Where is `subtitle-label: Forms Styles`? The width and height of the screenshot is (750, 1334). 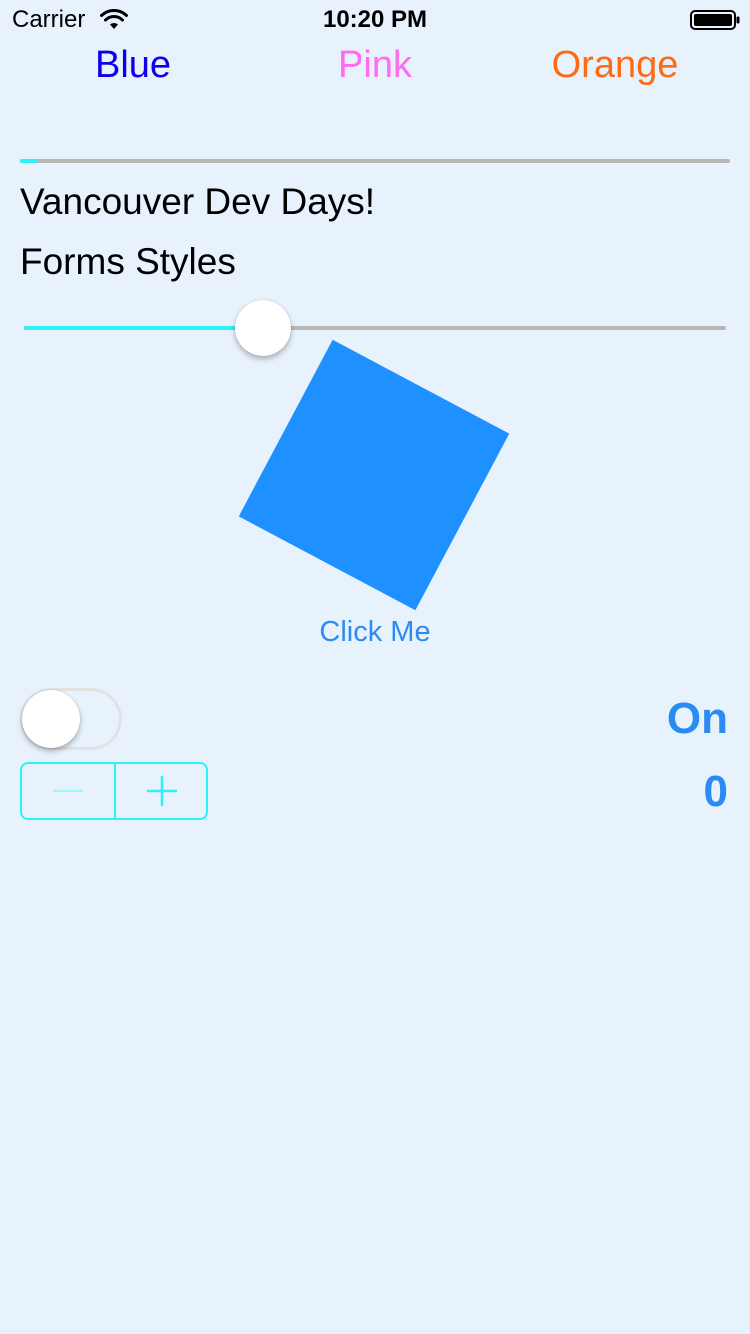 subtitle-label: Forms Styles is located at coordinates (128, 261).